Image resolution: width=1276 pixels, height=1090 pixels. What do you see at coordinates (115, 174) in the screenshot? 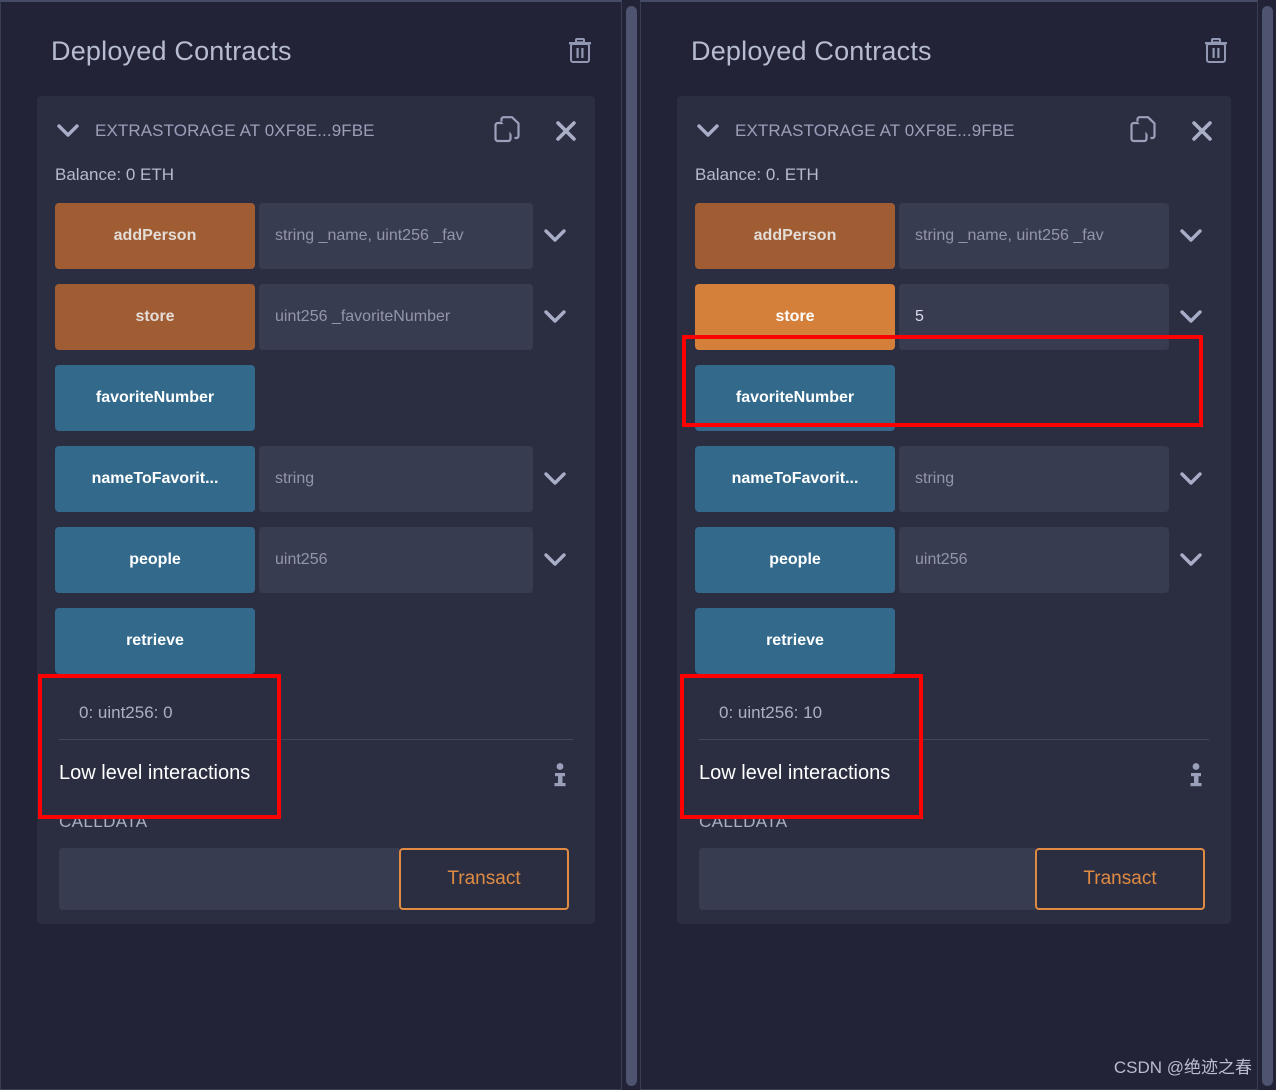
I see `contract-balance: Balance: 0 ETH` at bounding box center [115, 174].